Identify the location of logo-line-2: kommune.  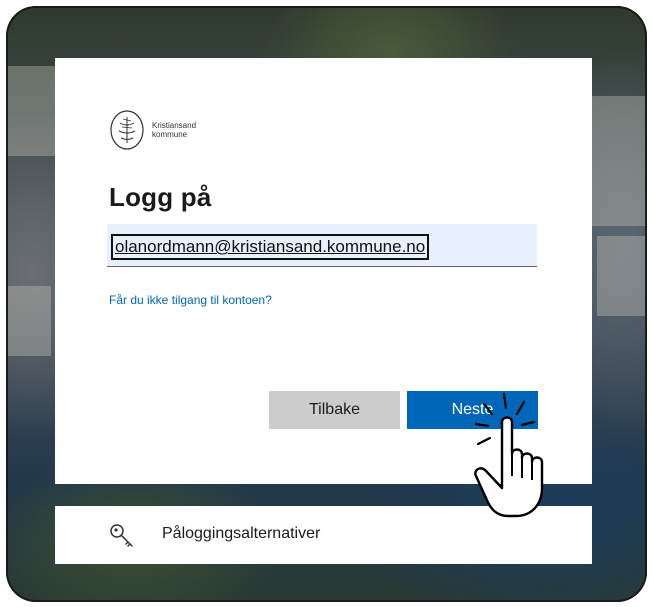
(170, 134).